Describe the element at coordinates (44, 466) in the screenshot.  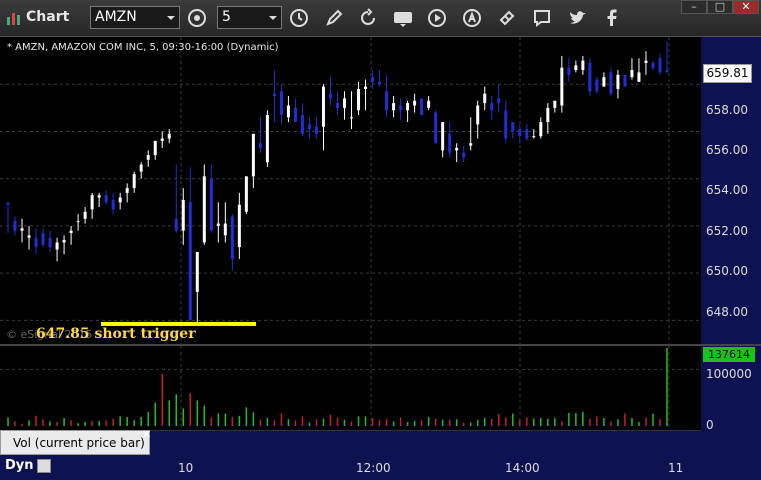
I see `settings-icon` at that location.